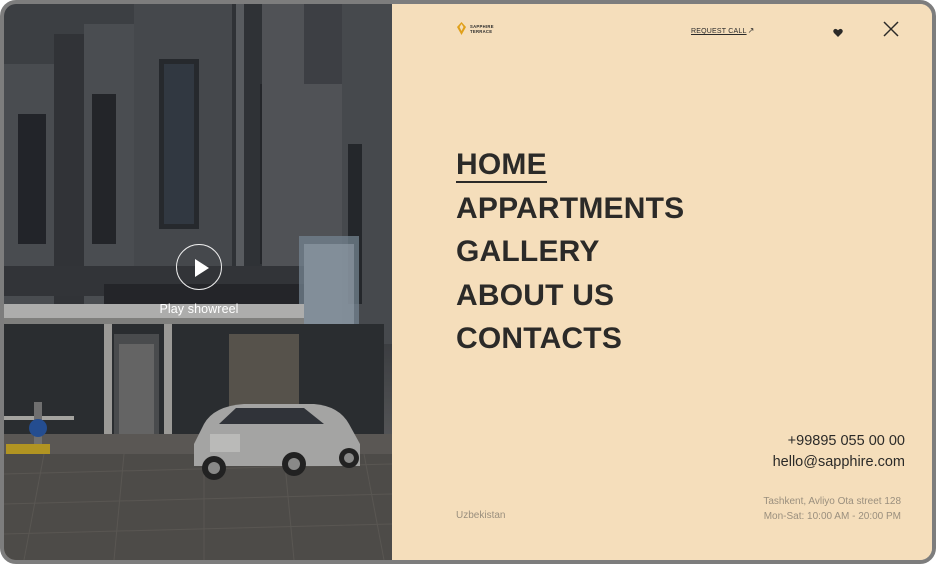 Image resolution: width=936 pixels, height=564 pixels. Describe the element at coordinates (535, 295) in the screenshot. I see `nav-label: ABOUT US` at that location.